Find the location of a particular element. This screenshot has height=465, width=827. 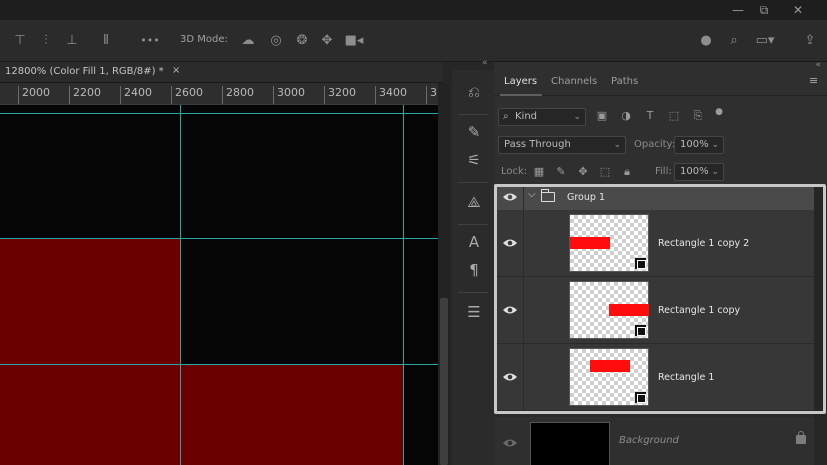

document-tab: 12800% (Color Fill 1, RGB/8#) * × is located at coordinates (221, 72).